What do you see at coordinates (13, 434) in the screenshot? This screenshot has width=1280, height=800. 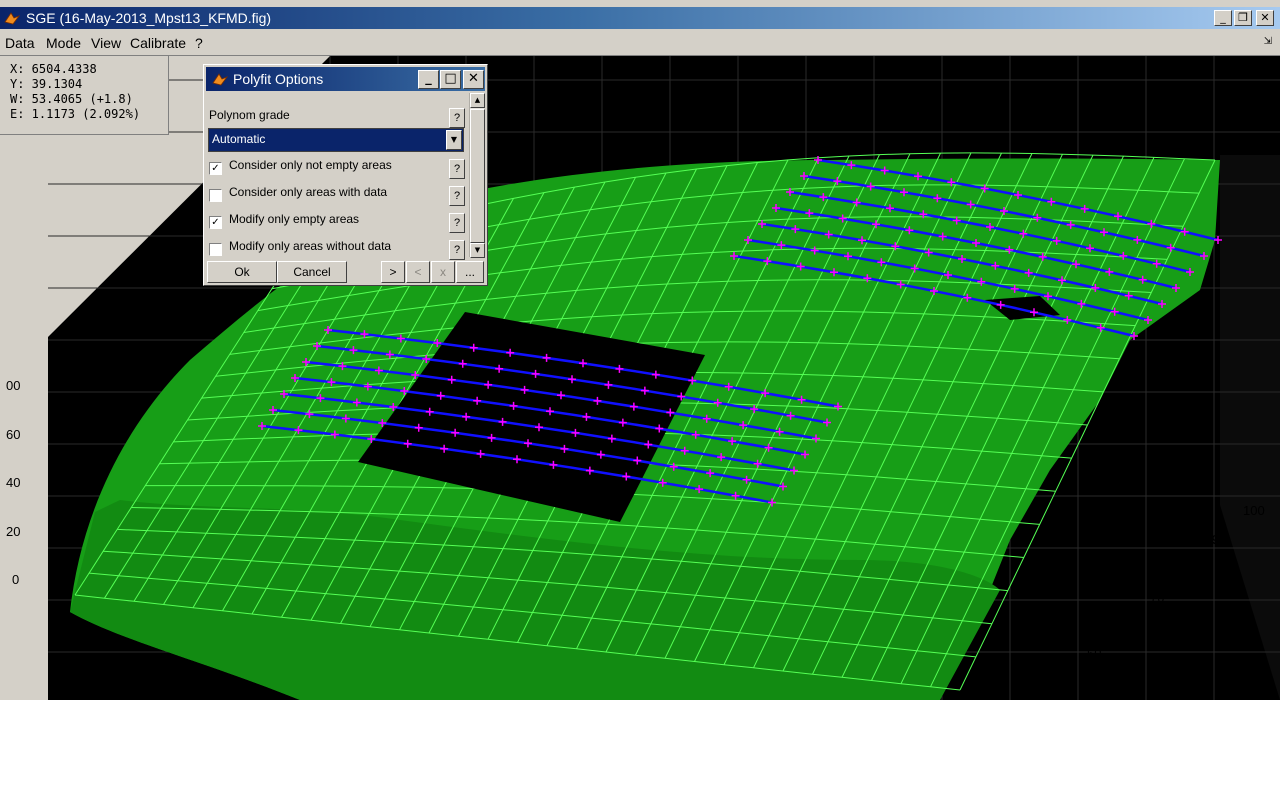 I see `z-tick-label: 60` at bounding box center [13, 434].